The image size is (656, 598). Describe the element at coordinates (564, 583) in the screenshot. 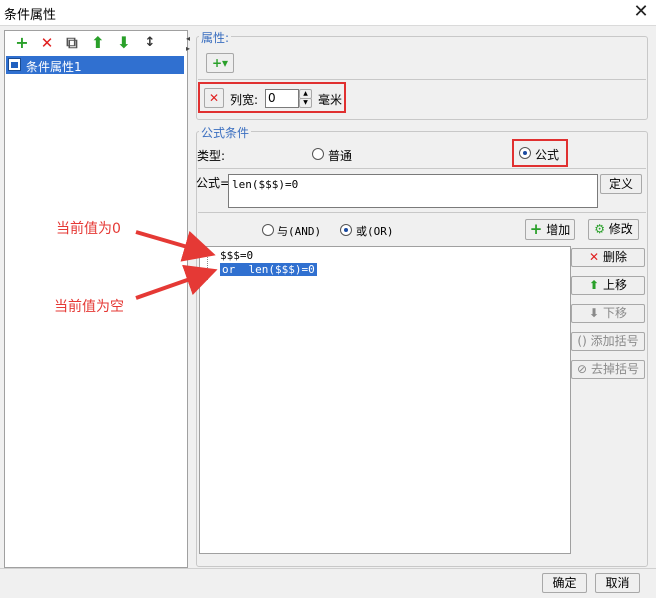

I see `ok-button: 确定` at that location.